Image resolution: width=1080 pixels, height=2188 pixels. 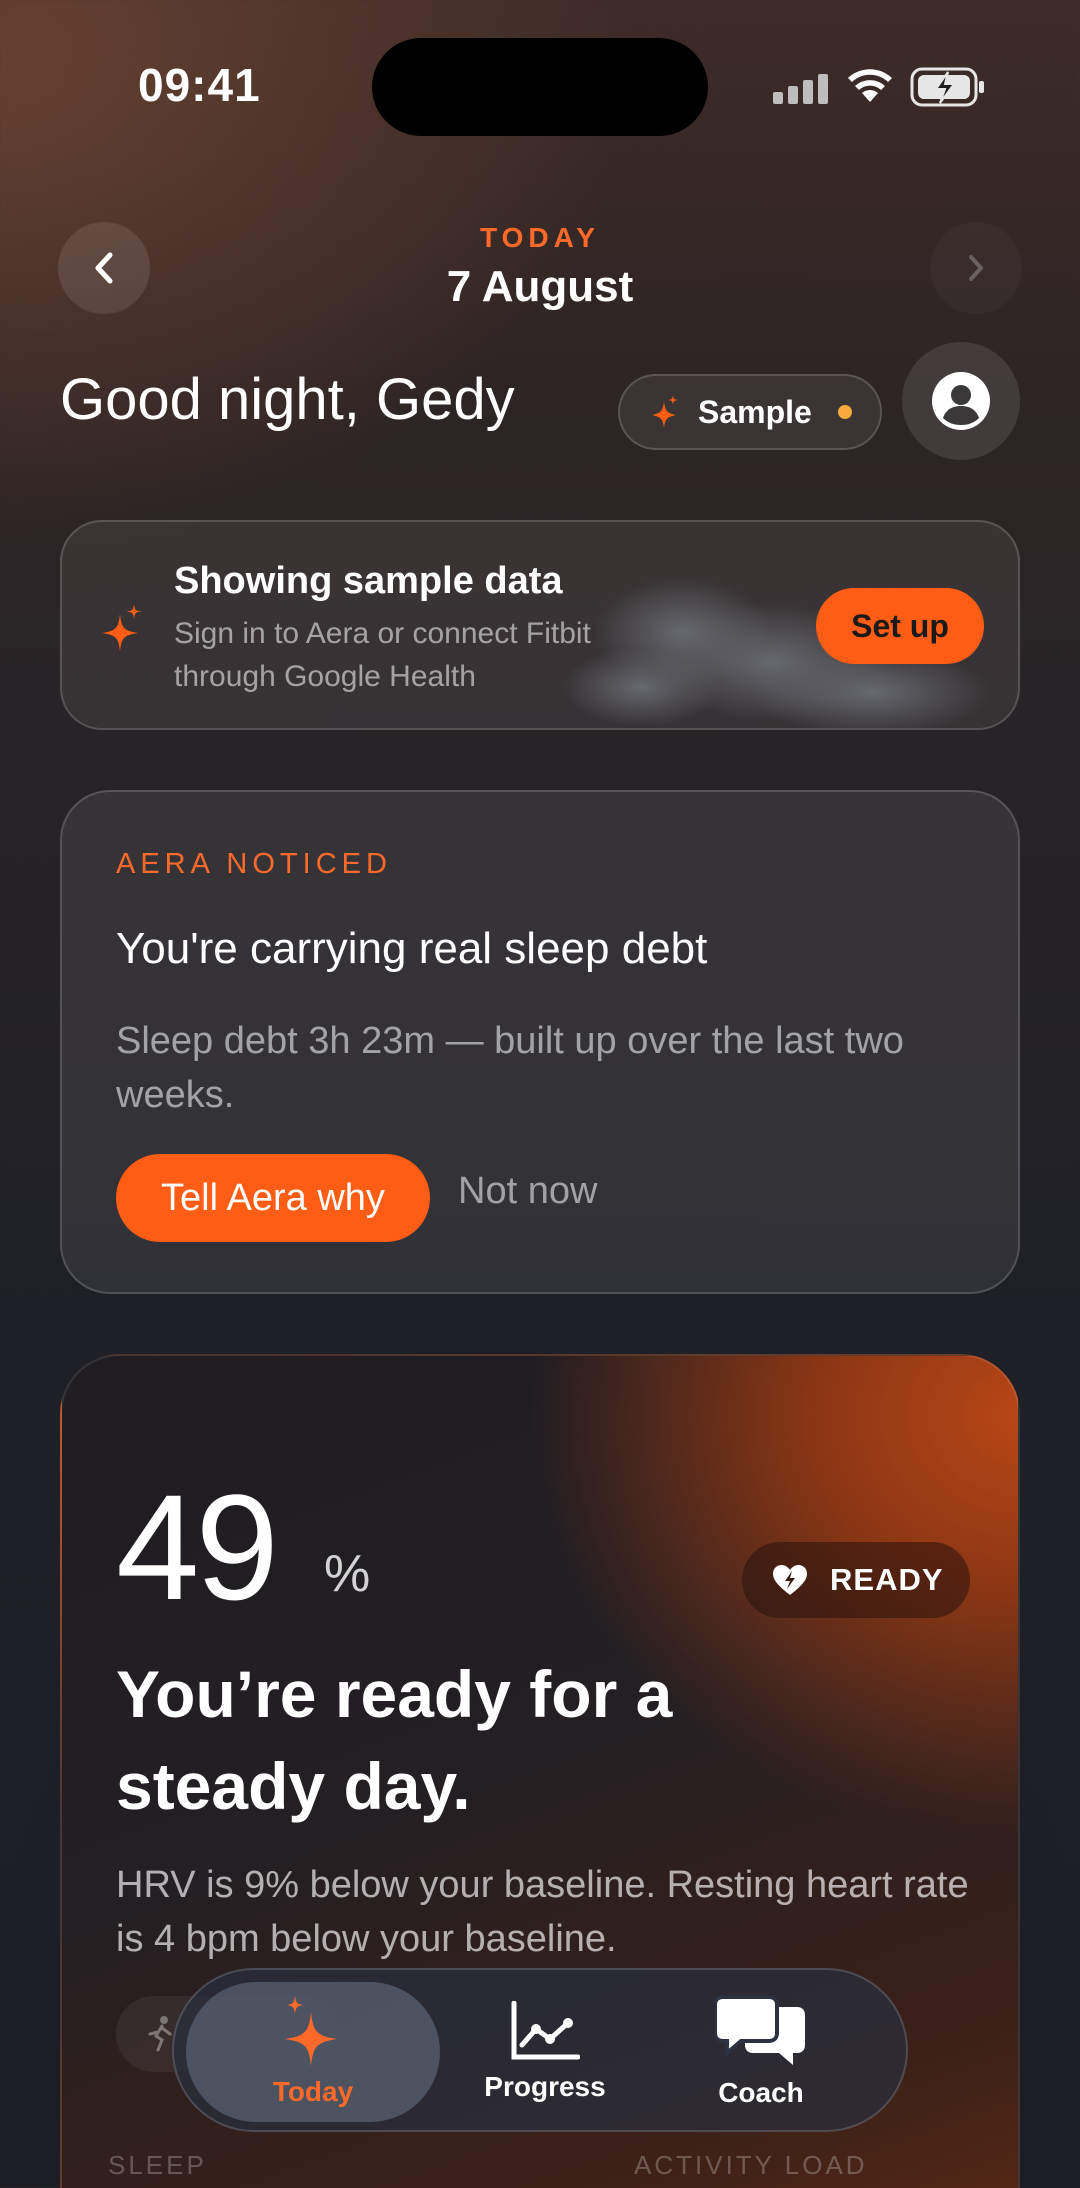 I want to click on date-value: 7 August, so click(x=540, y=286).